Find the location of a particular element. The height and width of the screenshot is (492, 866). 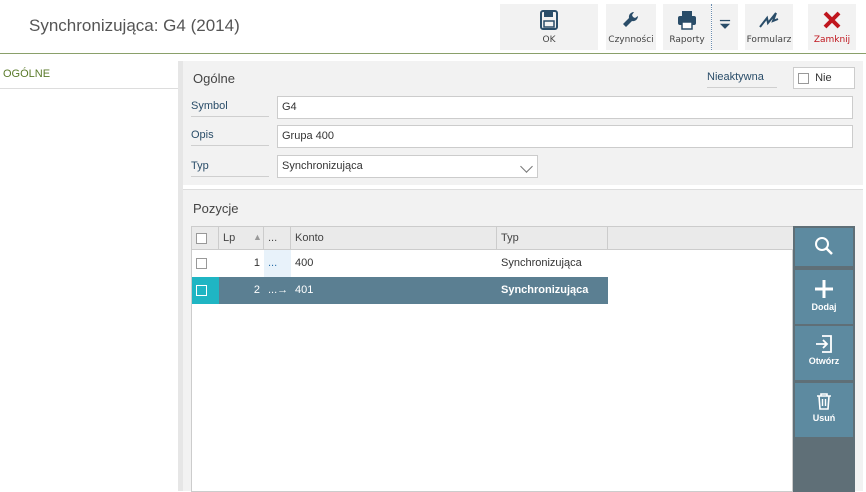

opis-label: Opis is located at coordinates (230, 137).